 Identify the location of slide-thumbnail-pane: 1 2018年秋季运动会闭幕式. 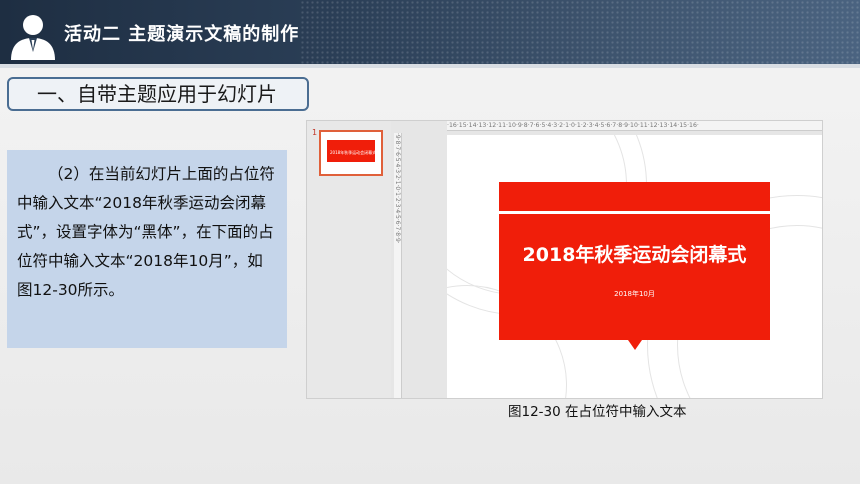
(349, 259).